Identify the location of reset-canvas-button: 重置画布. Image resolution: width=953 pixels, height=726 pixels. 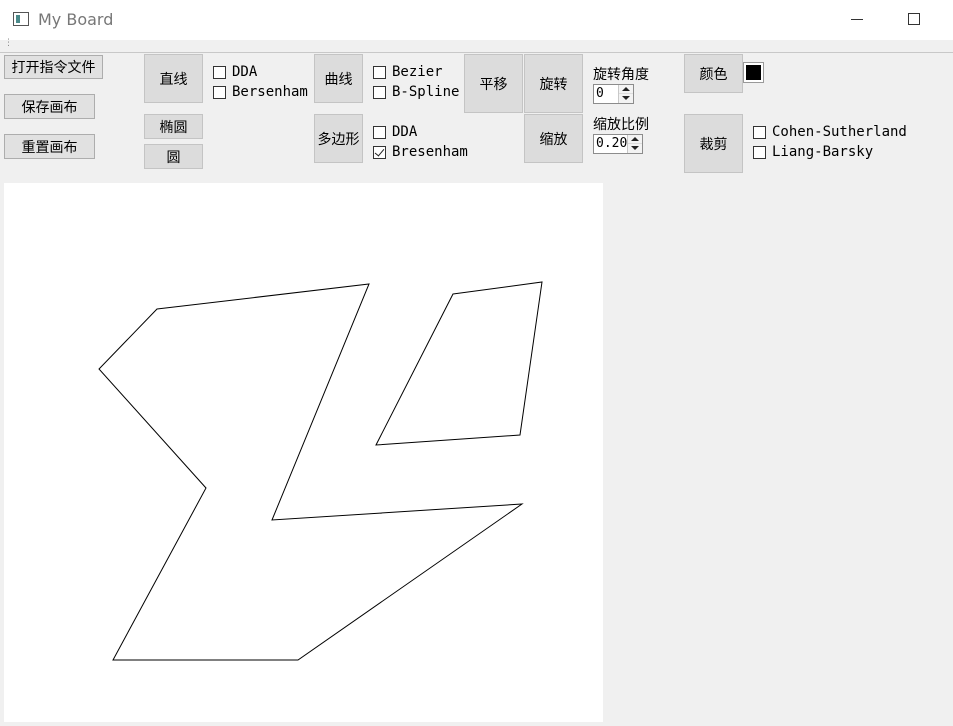
(49, 146).